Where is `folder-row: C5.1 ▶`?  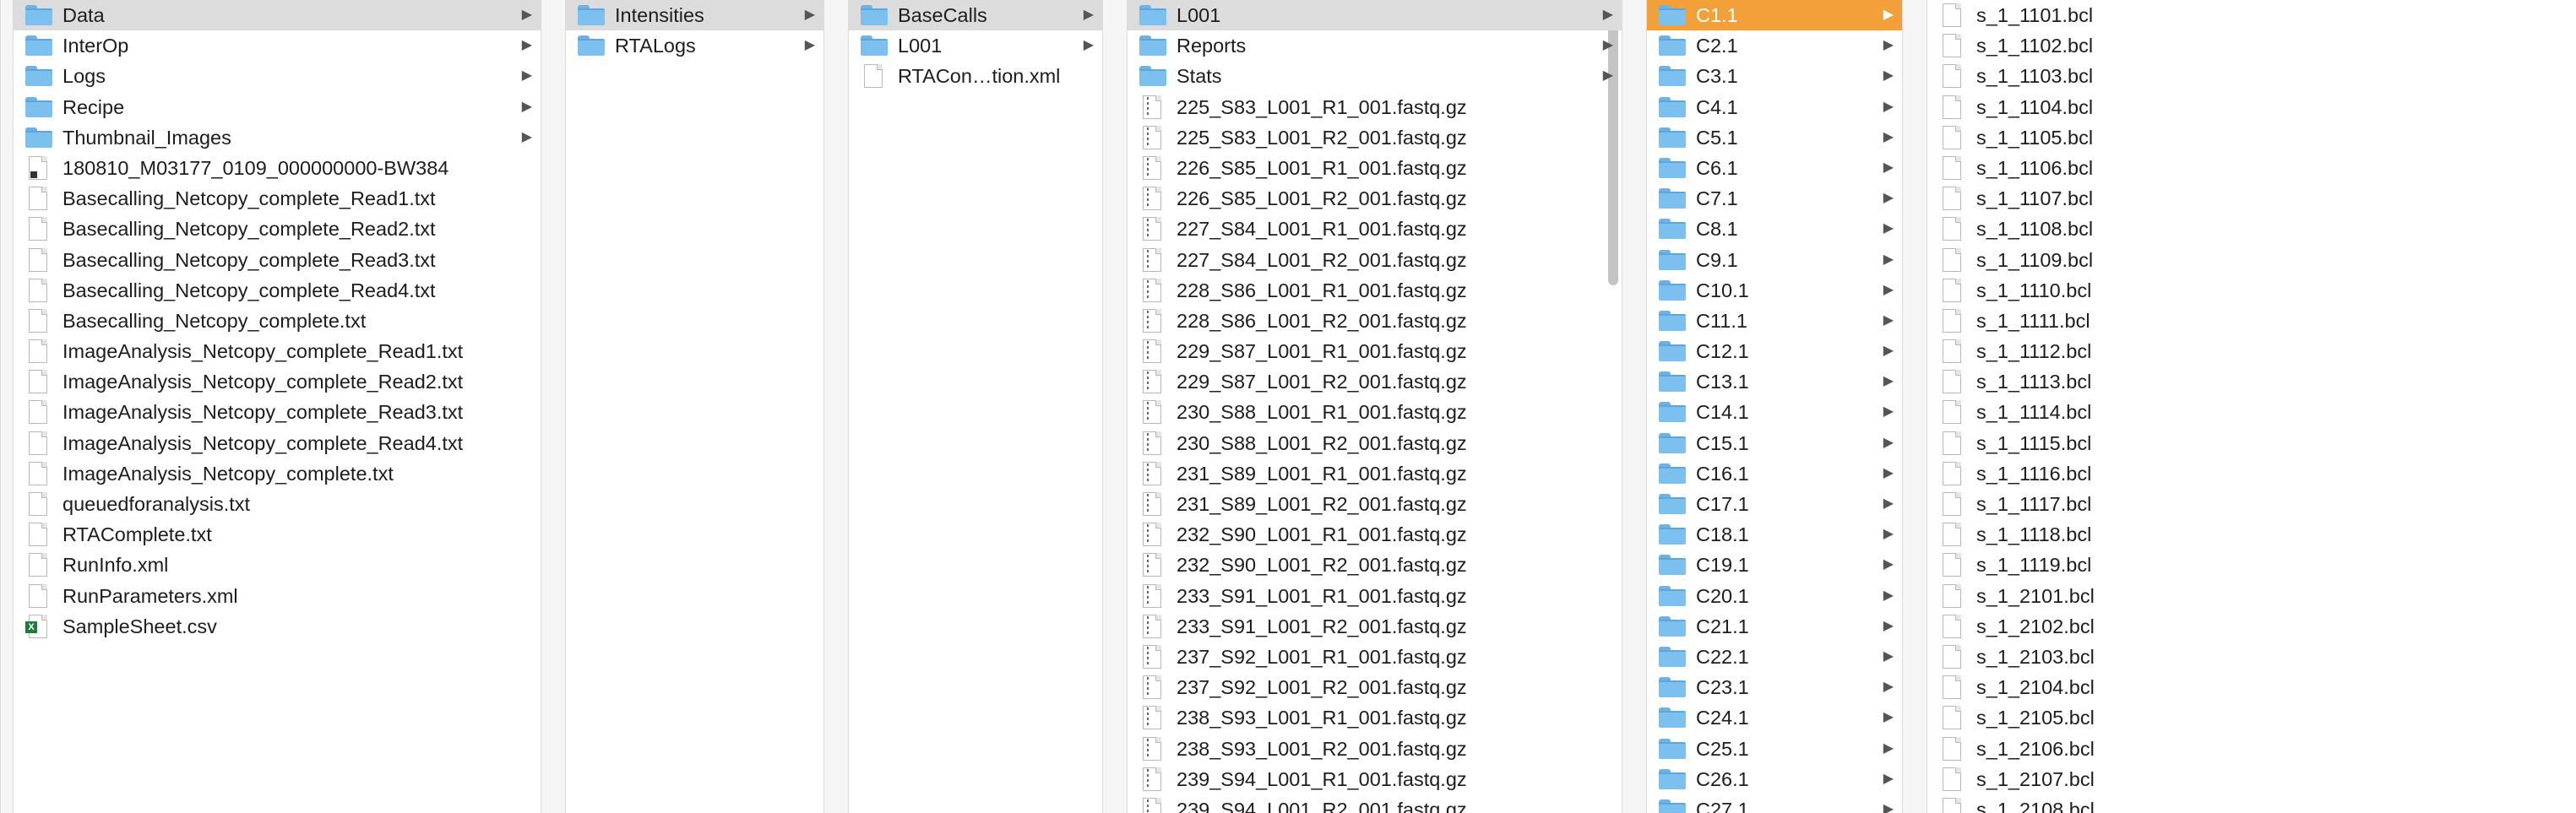
folder-row: C5.1 ▶ is located at coordinates (1774, 137).